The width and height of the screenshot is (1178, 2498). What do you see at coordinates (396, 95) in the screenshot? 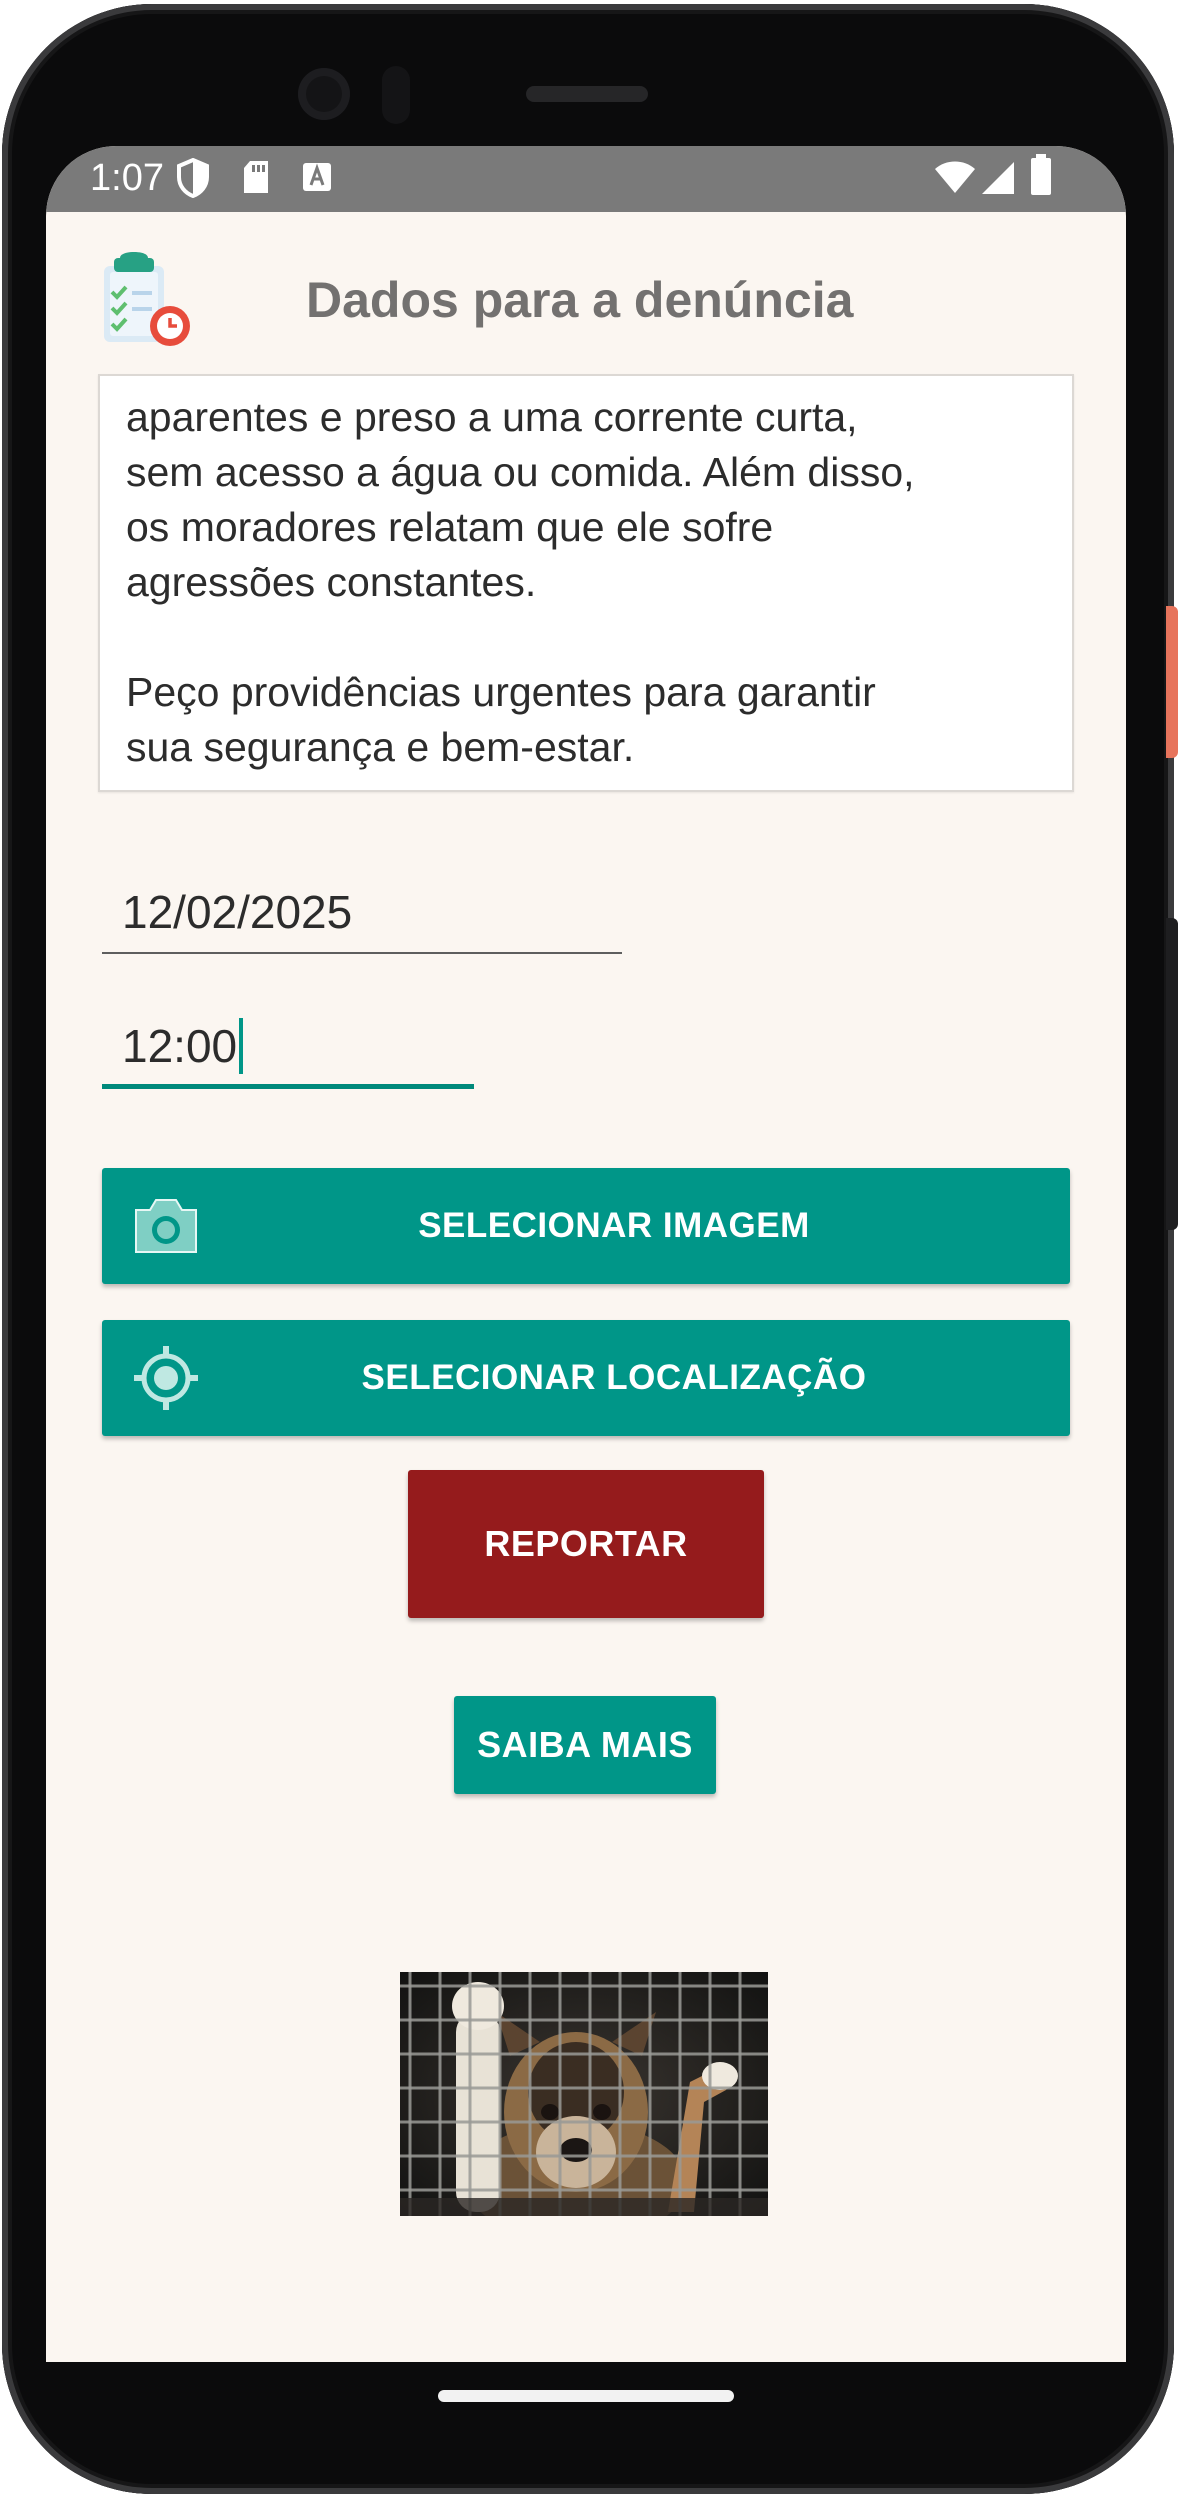
I see `proximity-sensor` at bounding box center [396, 95].